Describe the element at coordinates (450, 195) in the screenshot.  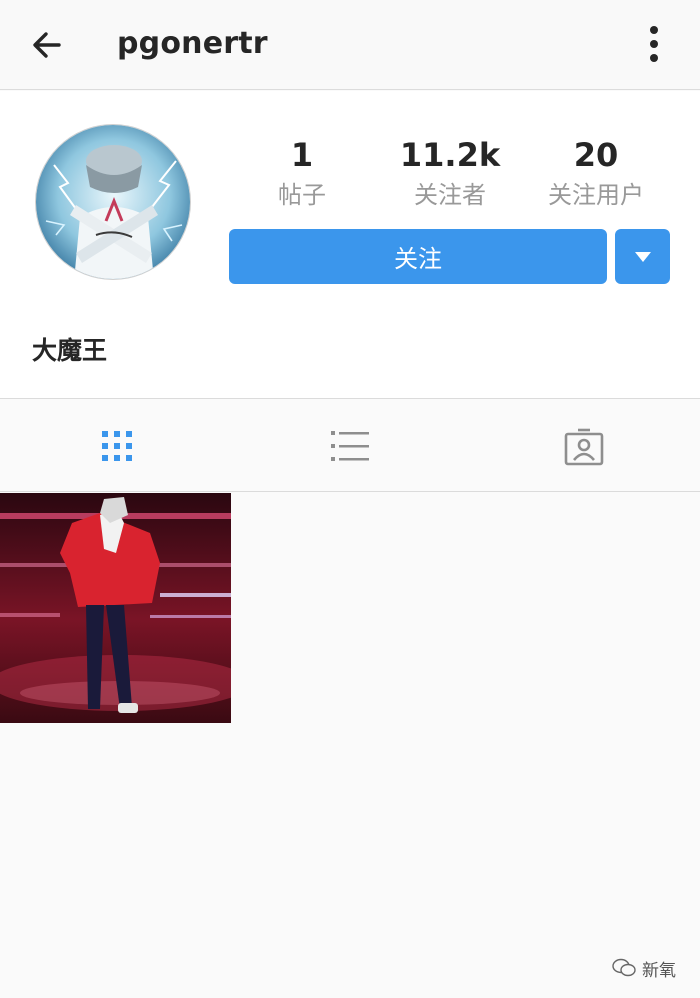
I see `followers-label: 关注者` at that location.